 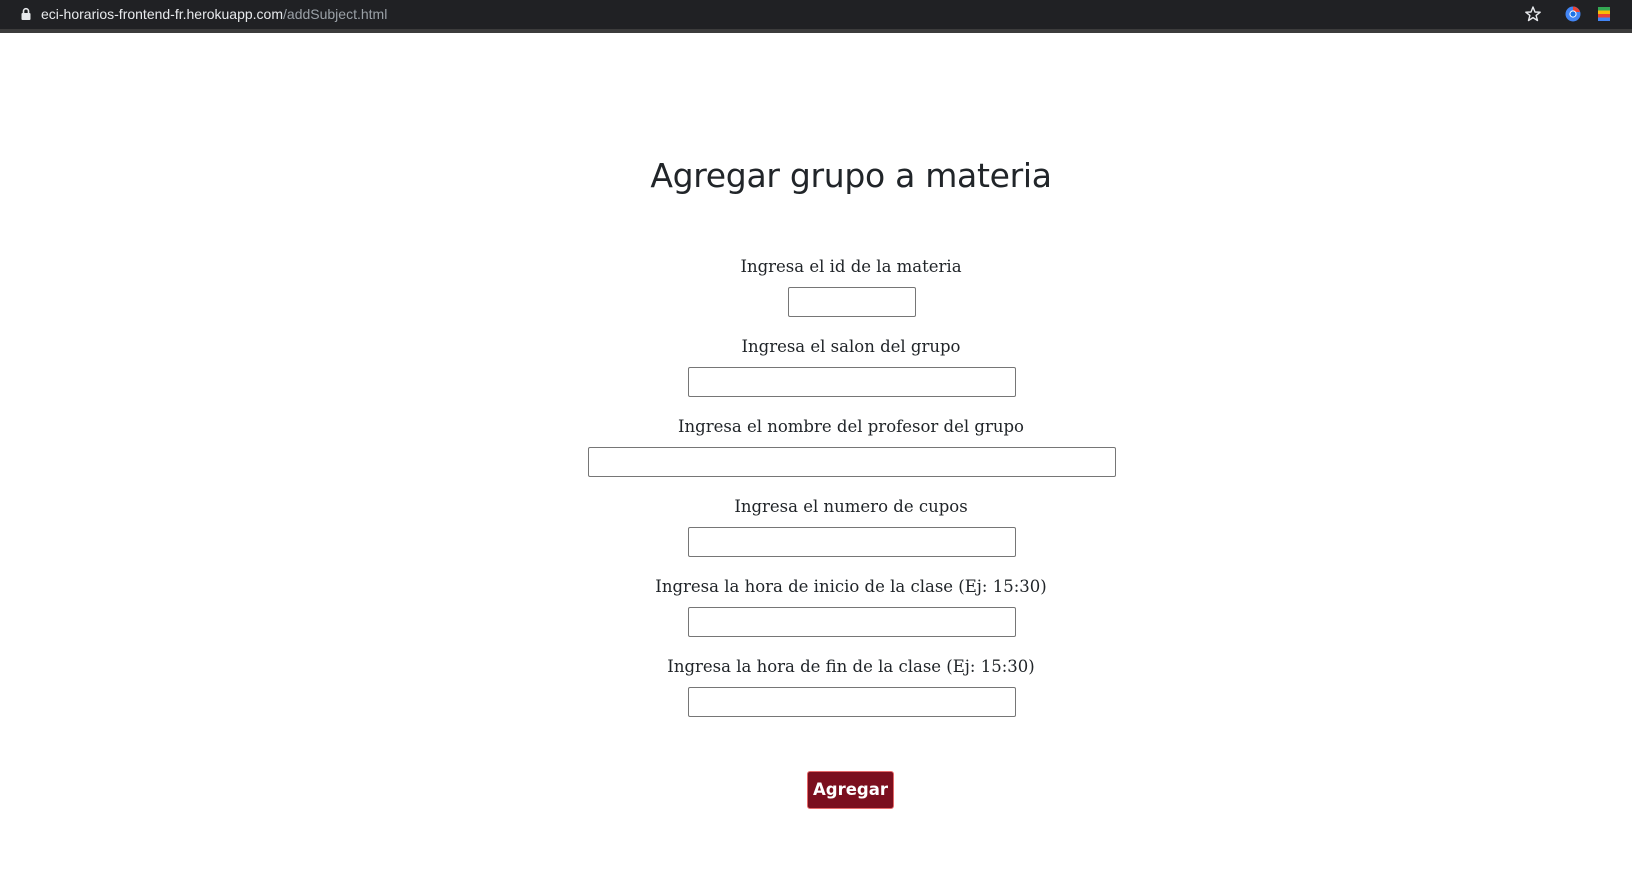 What do you see at coordinates (1533, 14) in the screenshot?
I see `star-icon` at bounding box center [1533, 14].